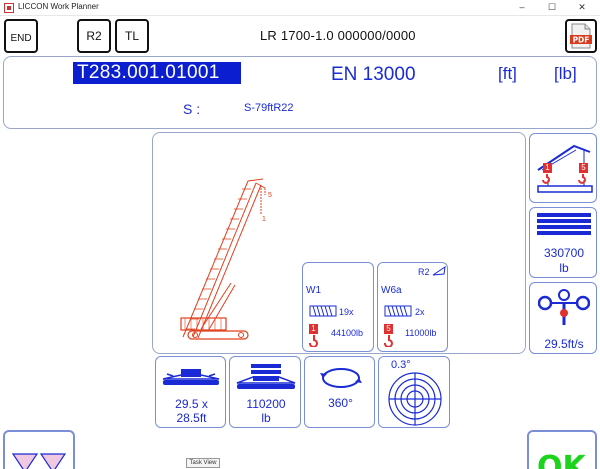 The width and height of the screenshot is (600, 469). What do you see at coordinates (9, 8) in the screenshot?
I see `app-icon` at bounding box center [9, 8].